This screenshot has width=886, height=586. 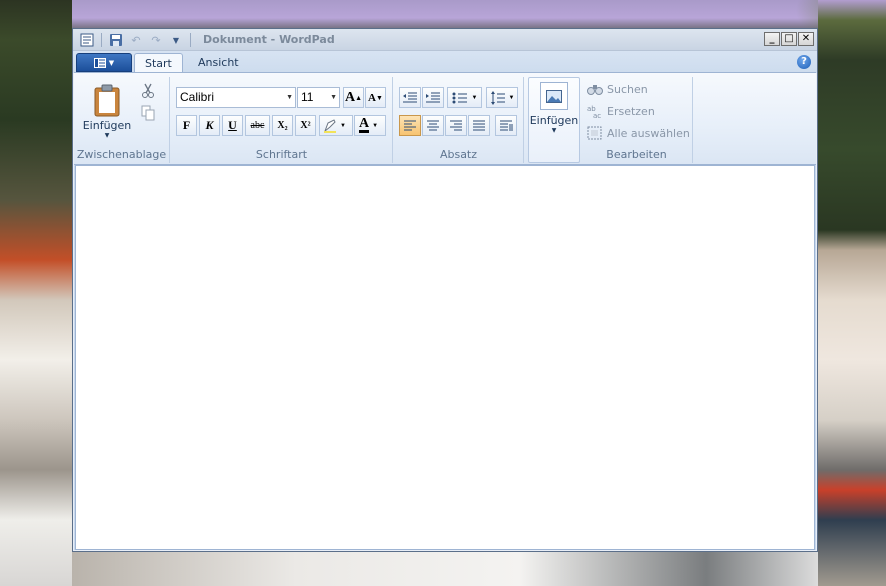 I want to click on tab-start: Start, so click(x=158, y=63).